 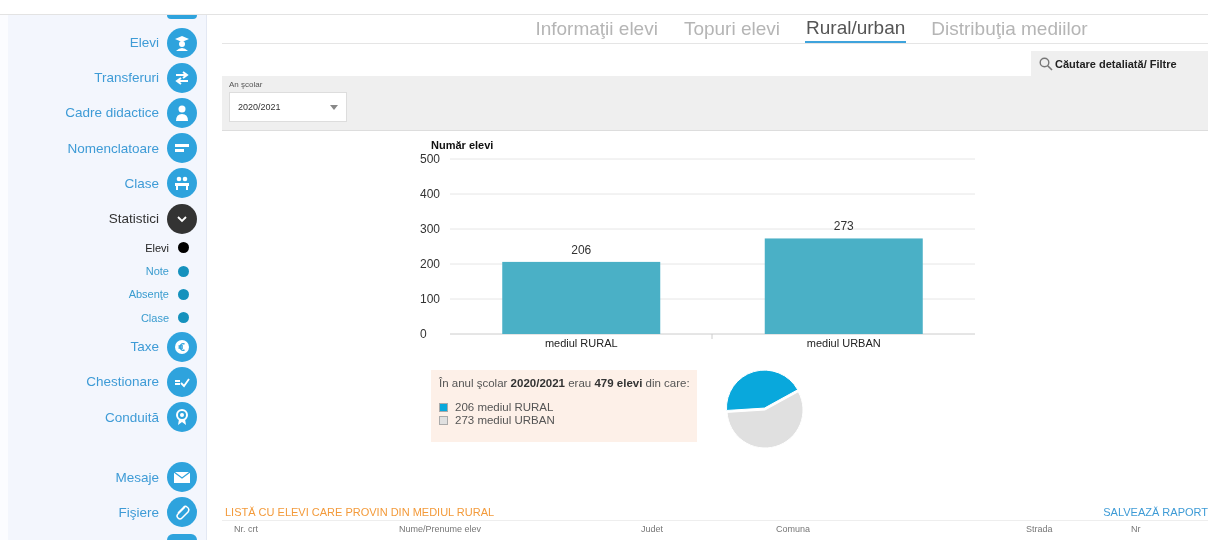 What do you see at coordinates (182, 512) in the screenshot?
I see `paperclip-icon` at bounding box center [182, 512].